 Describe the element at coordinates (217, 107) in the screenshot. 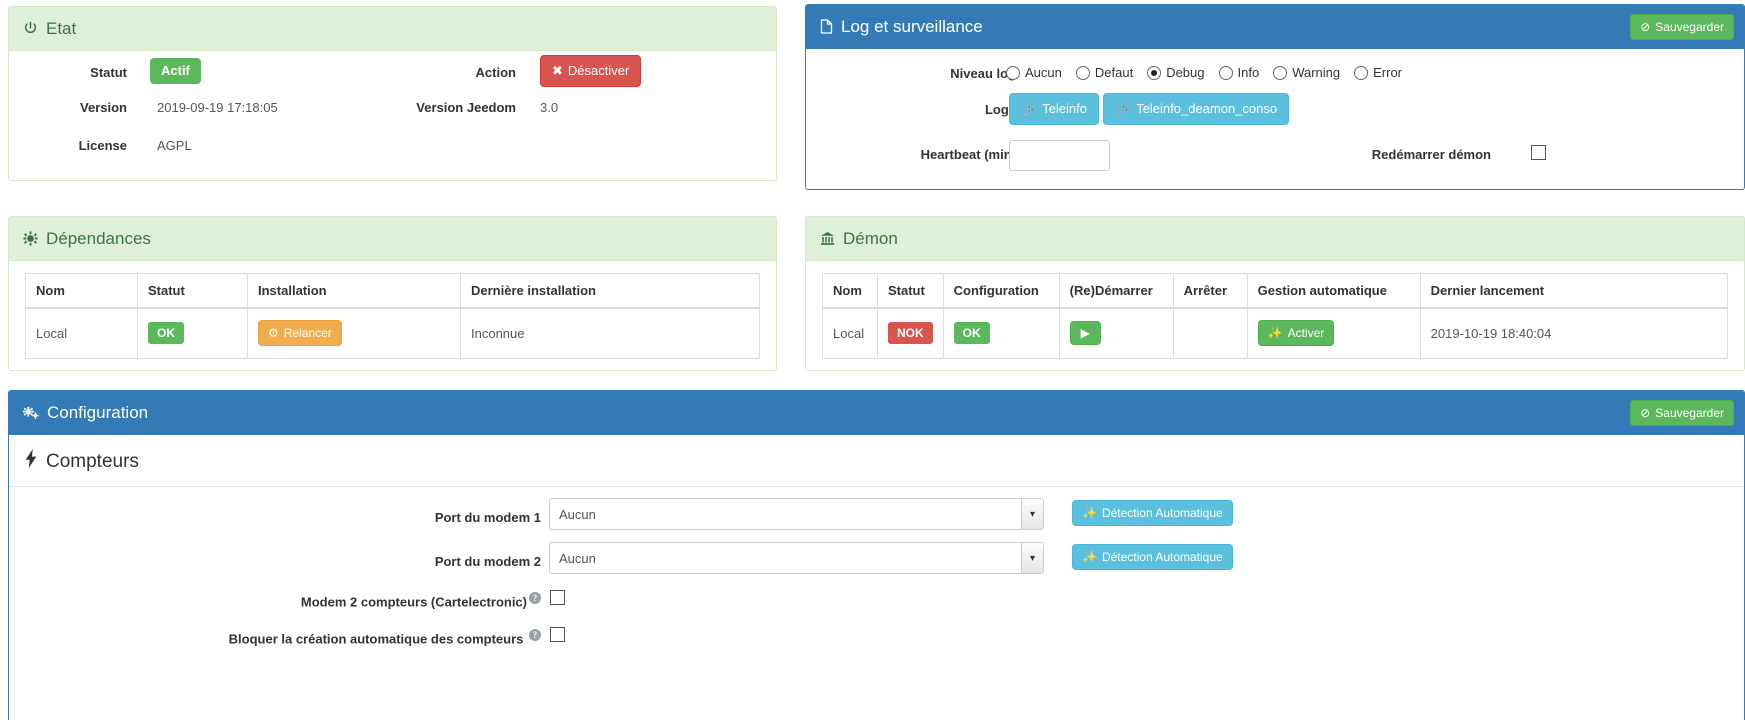

I see `version-value: 2019-09-19 17:18:05` at that location.